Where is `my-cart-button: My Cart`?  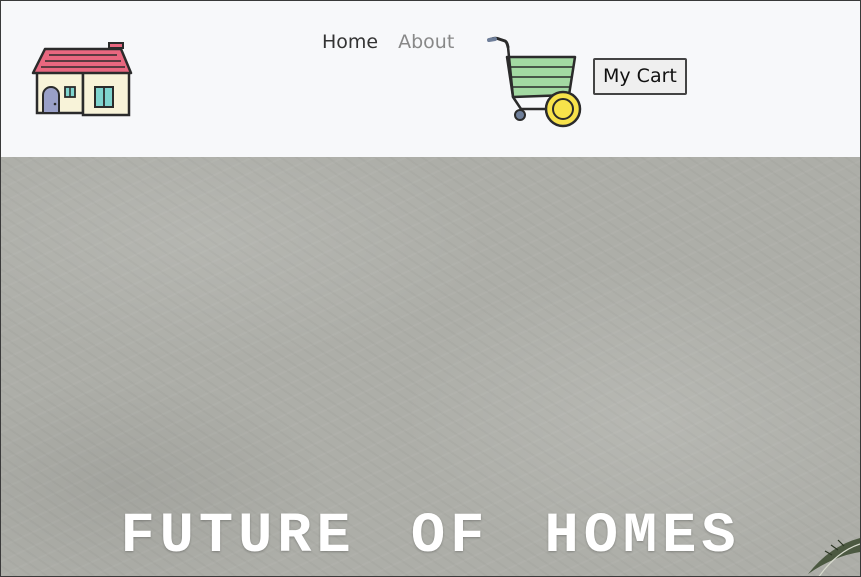
my-cart-button: My Cart is located at coordinates (640, 76).